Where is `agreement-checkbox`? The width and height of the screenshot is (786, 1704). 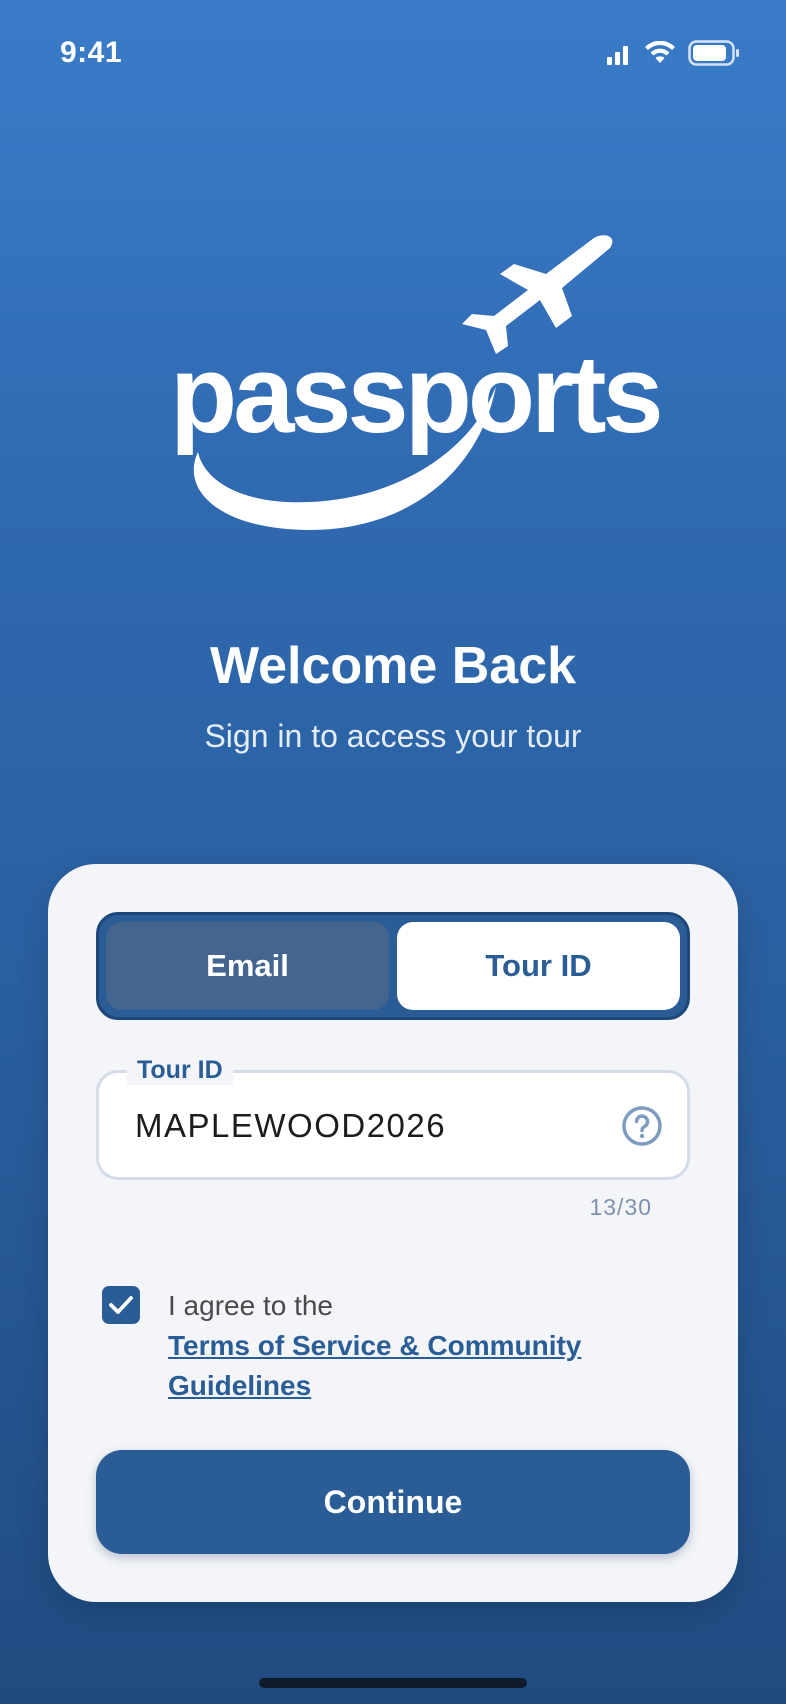
agreement-checkbox is located at coordinates (121, 1305).